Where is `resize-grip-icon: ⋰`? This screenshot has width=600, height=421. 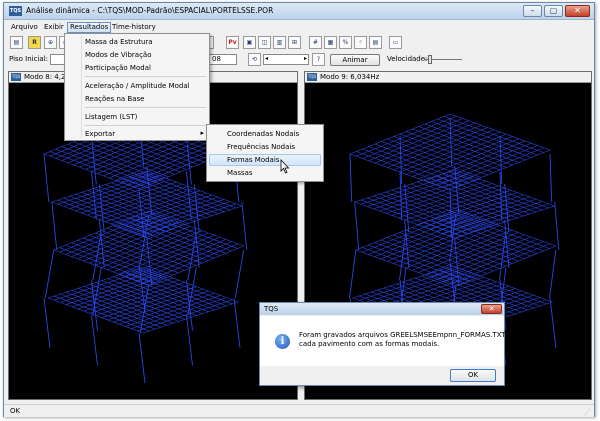
resize-grip-icon: ⋰ is located at coordinates (587, 412).